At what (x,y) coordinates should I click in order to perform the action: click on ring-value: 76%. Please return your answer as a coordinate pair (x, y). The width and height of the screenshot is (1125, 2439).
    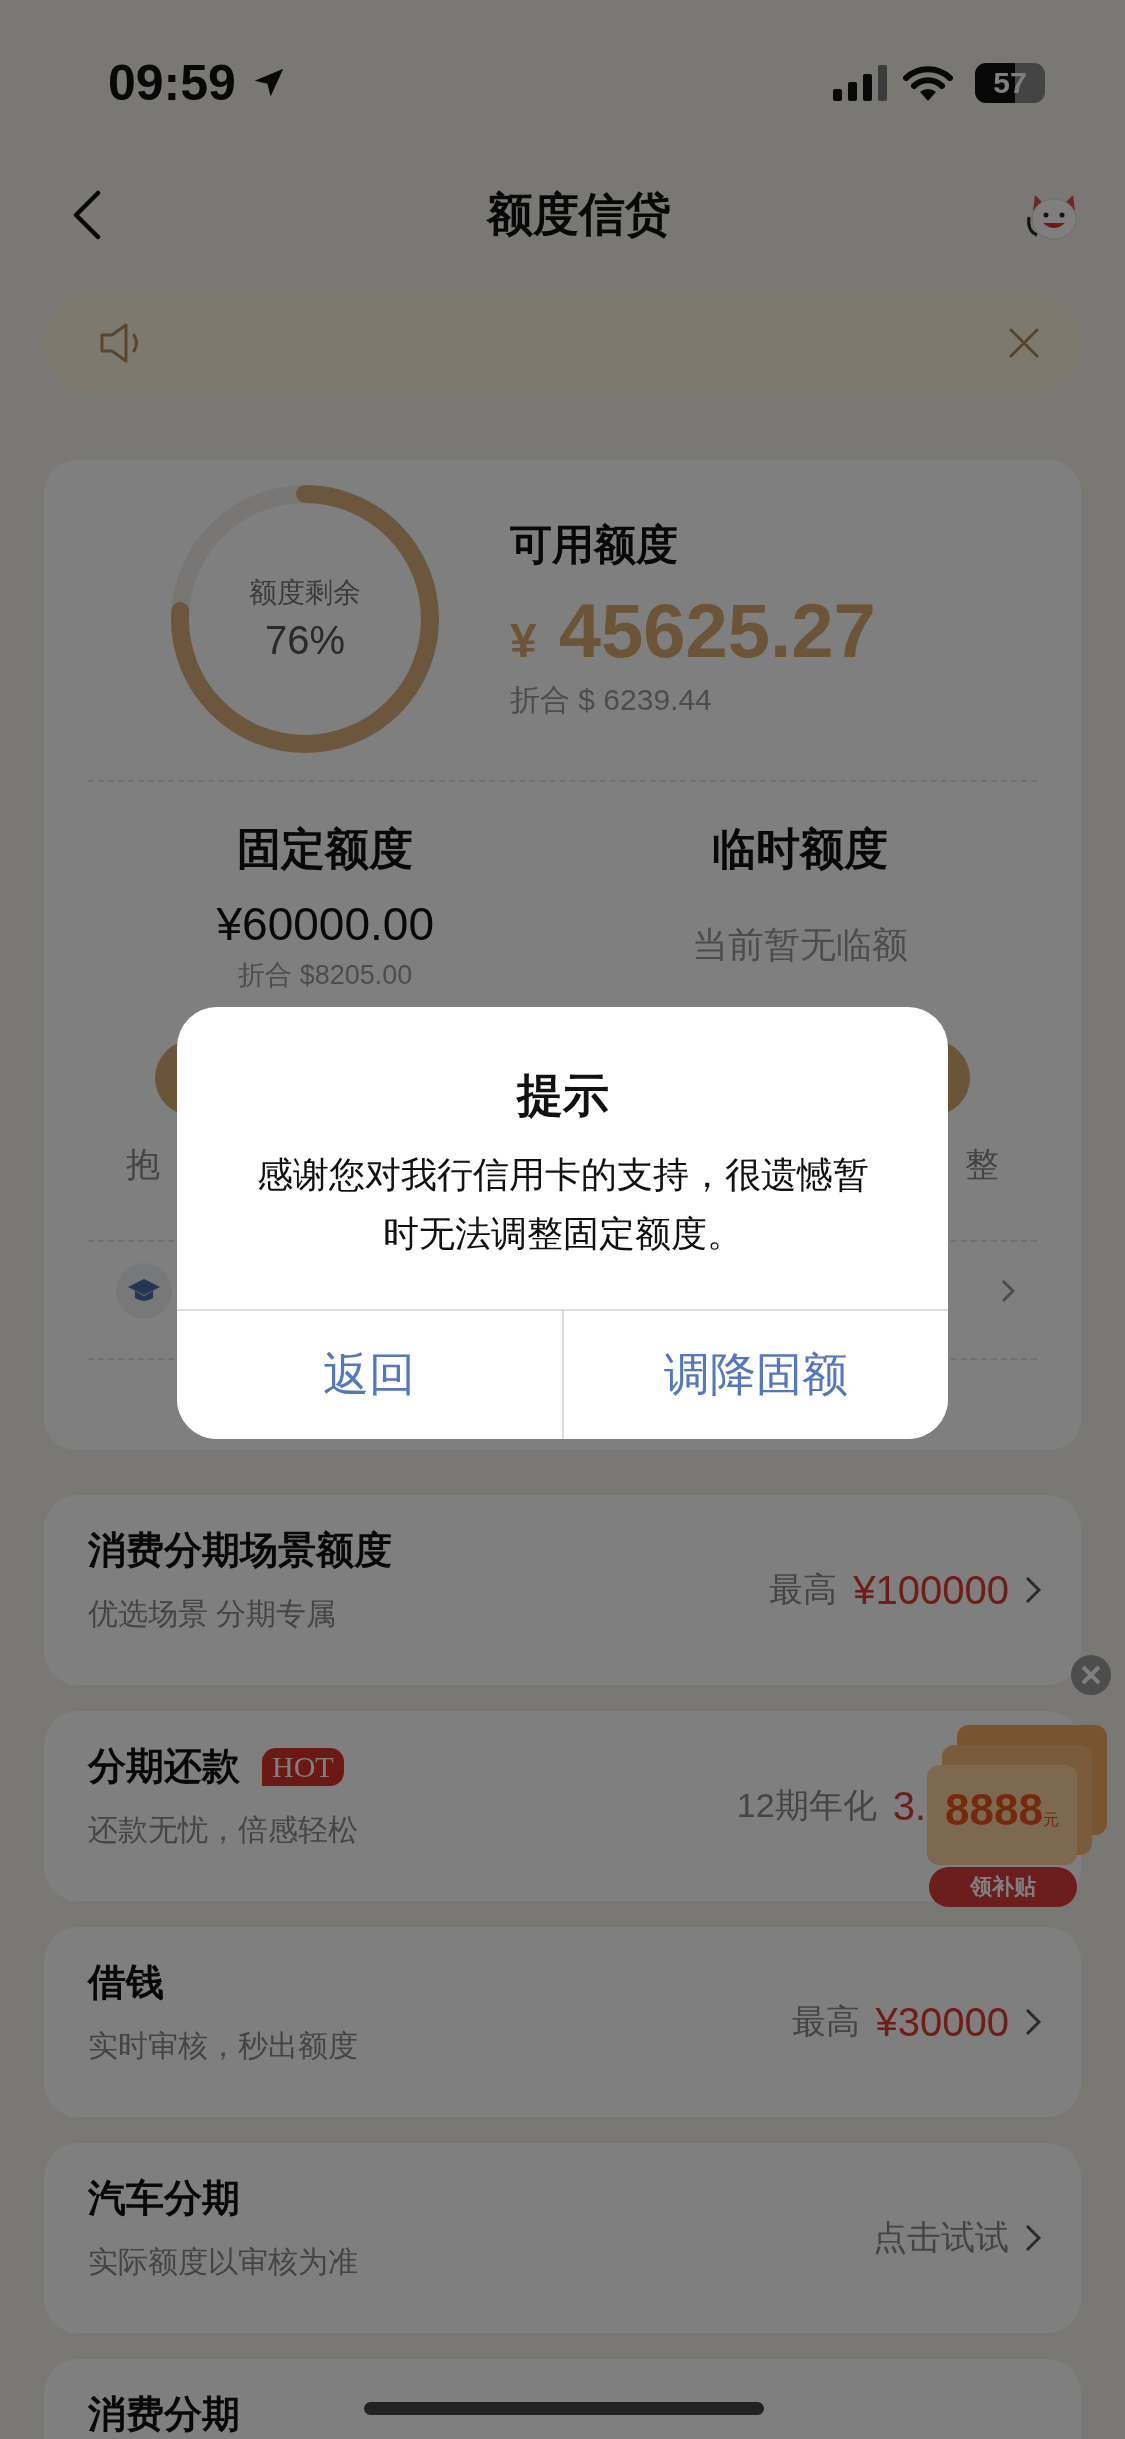
    Looking at the image, I should click on (305, 640).